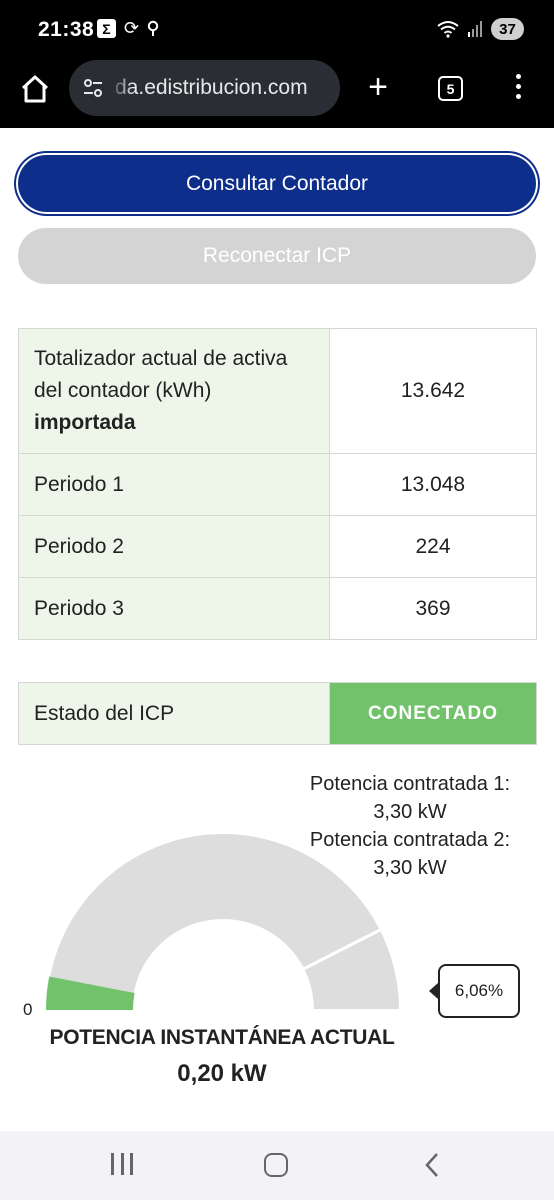  What do you see at coordinates (433, 991) in the screenshot?
I see `tooltip-arrow` at bounding box center [433, 991].